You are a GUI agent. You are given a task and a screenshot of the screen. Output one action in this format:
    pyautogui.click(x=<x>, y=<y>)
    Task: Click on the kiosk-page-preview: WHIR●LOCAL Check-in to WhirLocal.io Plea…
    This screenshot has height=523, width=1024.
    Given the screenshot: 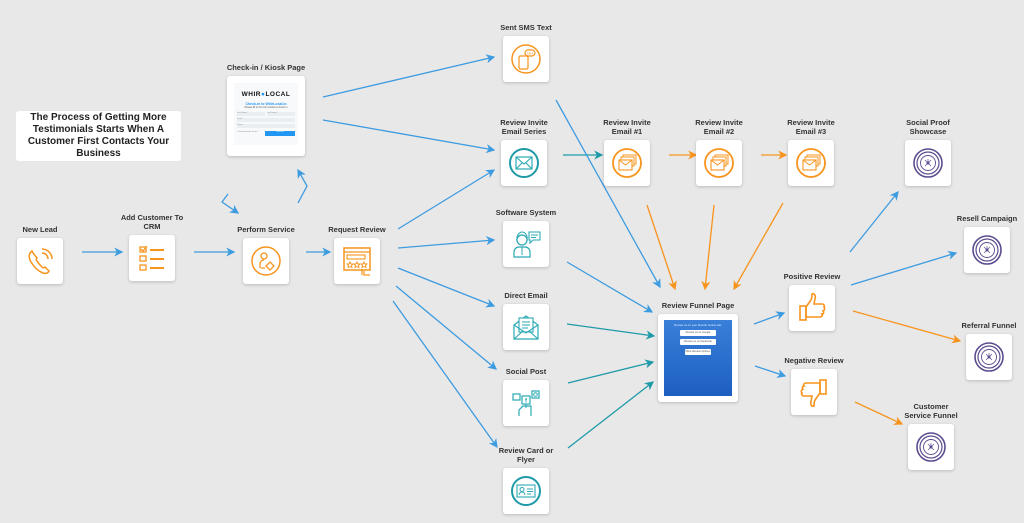 What is the action you would take?
    pyautogui.click(x=266, y=116)
    